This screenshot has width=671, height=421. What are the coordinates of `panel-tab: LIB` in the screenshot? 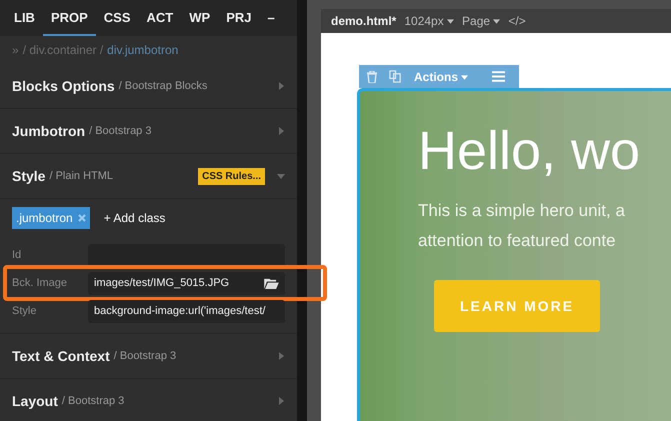 It's located at (24, 18).